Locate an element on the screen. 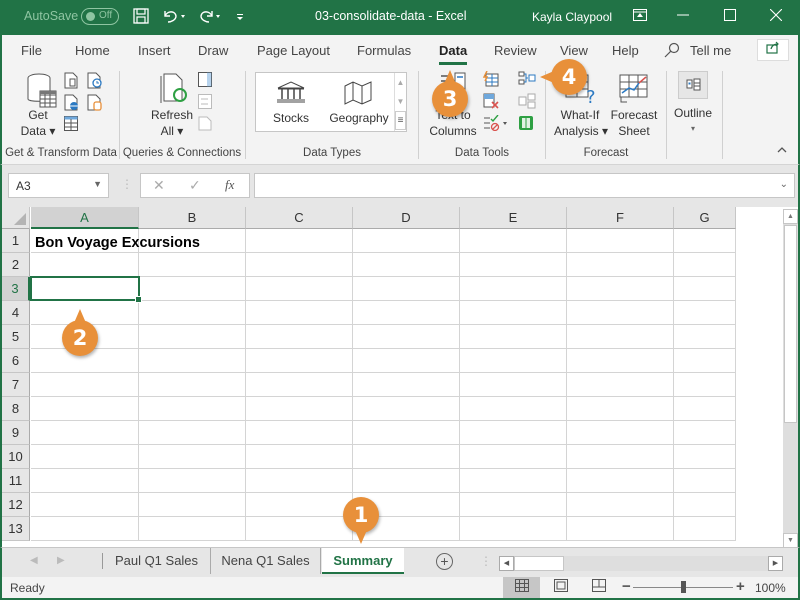  cell-e12 is located at coordinates (513, 505).